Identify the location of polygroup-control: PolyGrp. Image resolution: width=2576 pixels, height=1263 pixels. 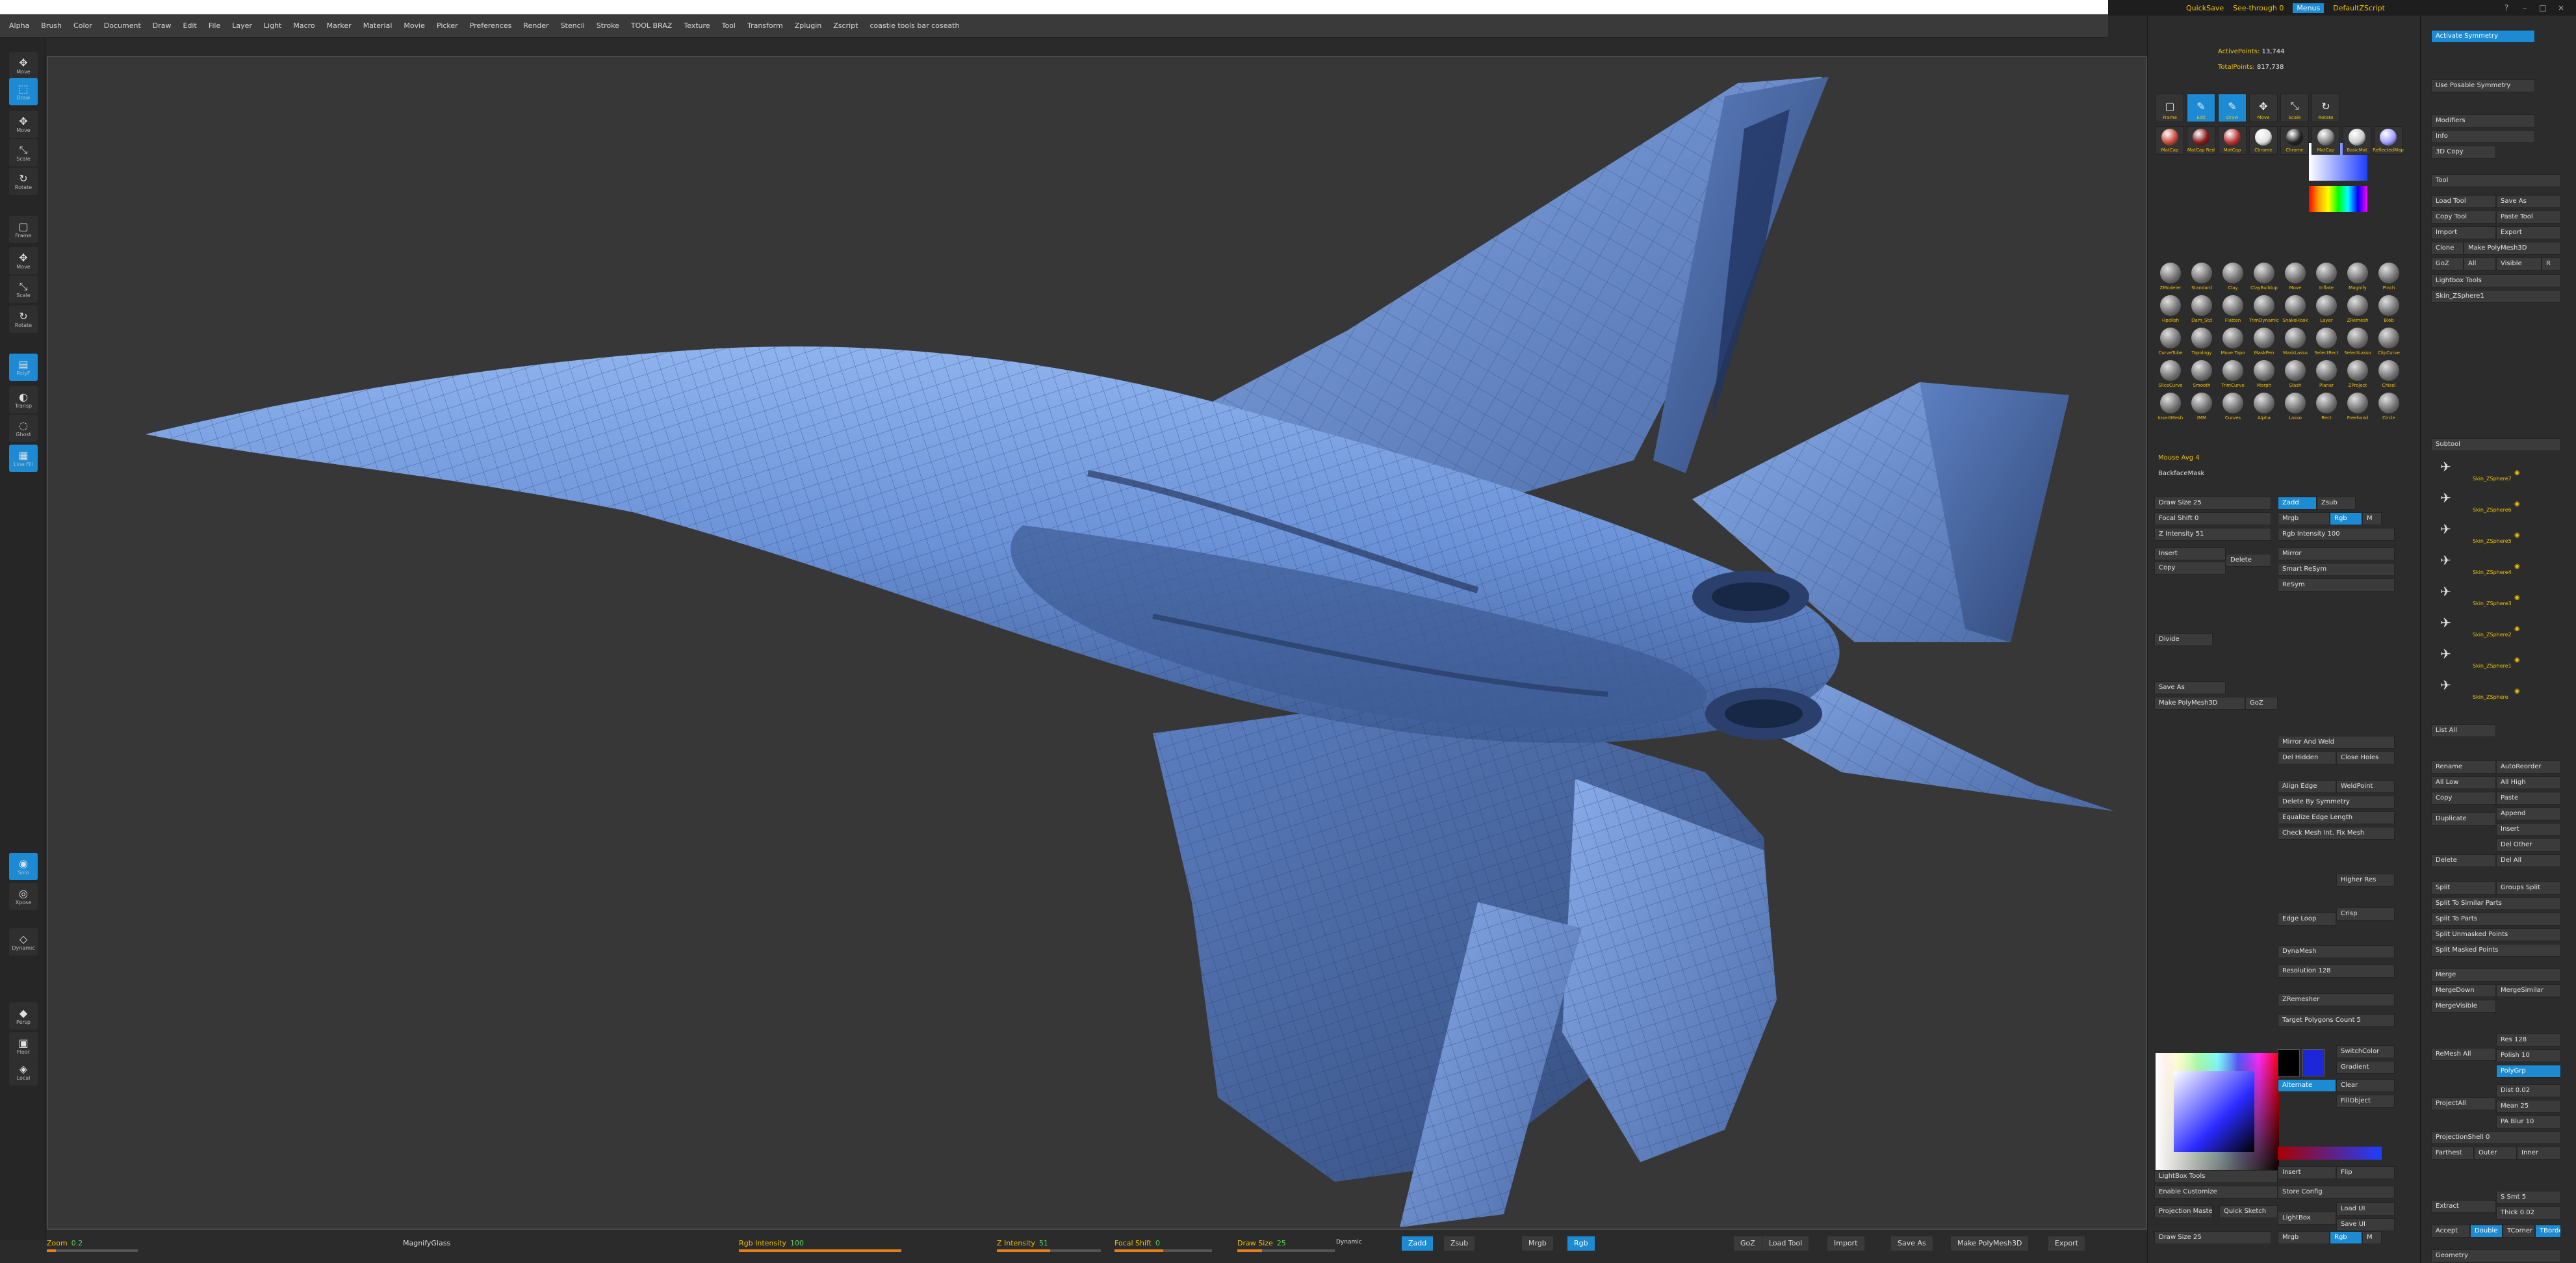
(2528, 1071).